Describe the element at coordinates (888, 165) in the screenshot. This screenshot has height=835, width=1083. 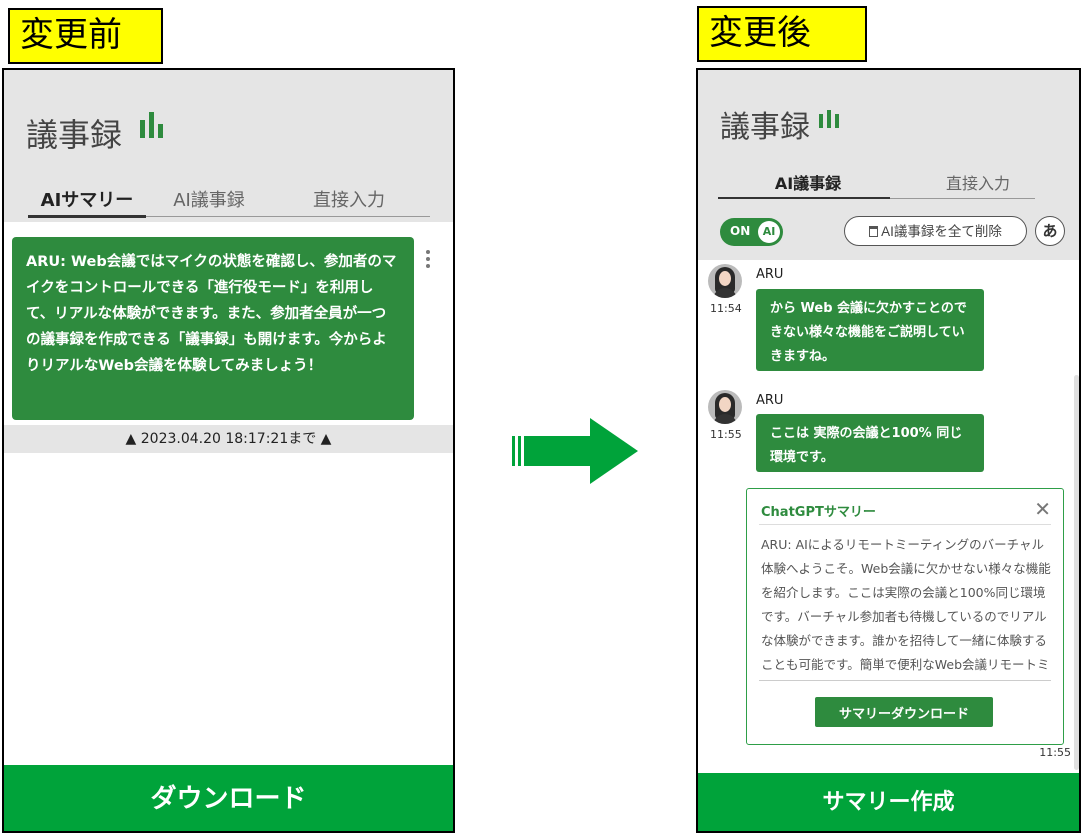
I see `panel-header: 議事録 AI議事録 直接入力 ON AI AI議事録を全て削除 あ` at that location.